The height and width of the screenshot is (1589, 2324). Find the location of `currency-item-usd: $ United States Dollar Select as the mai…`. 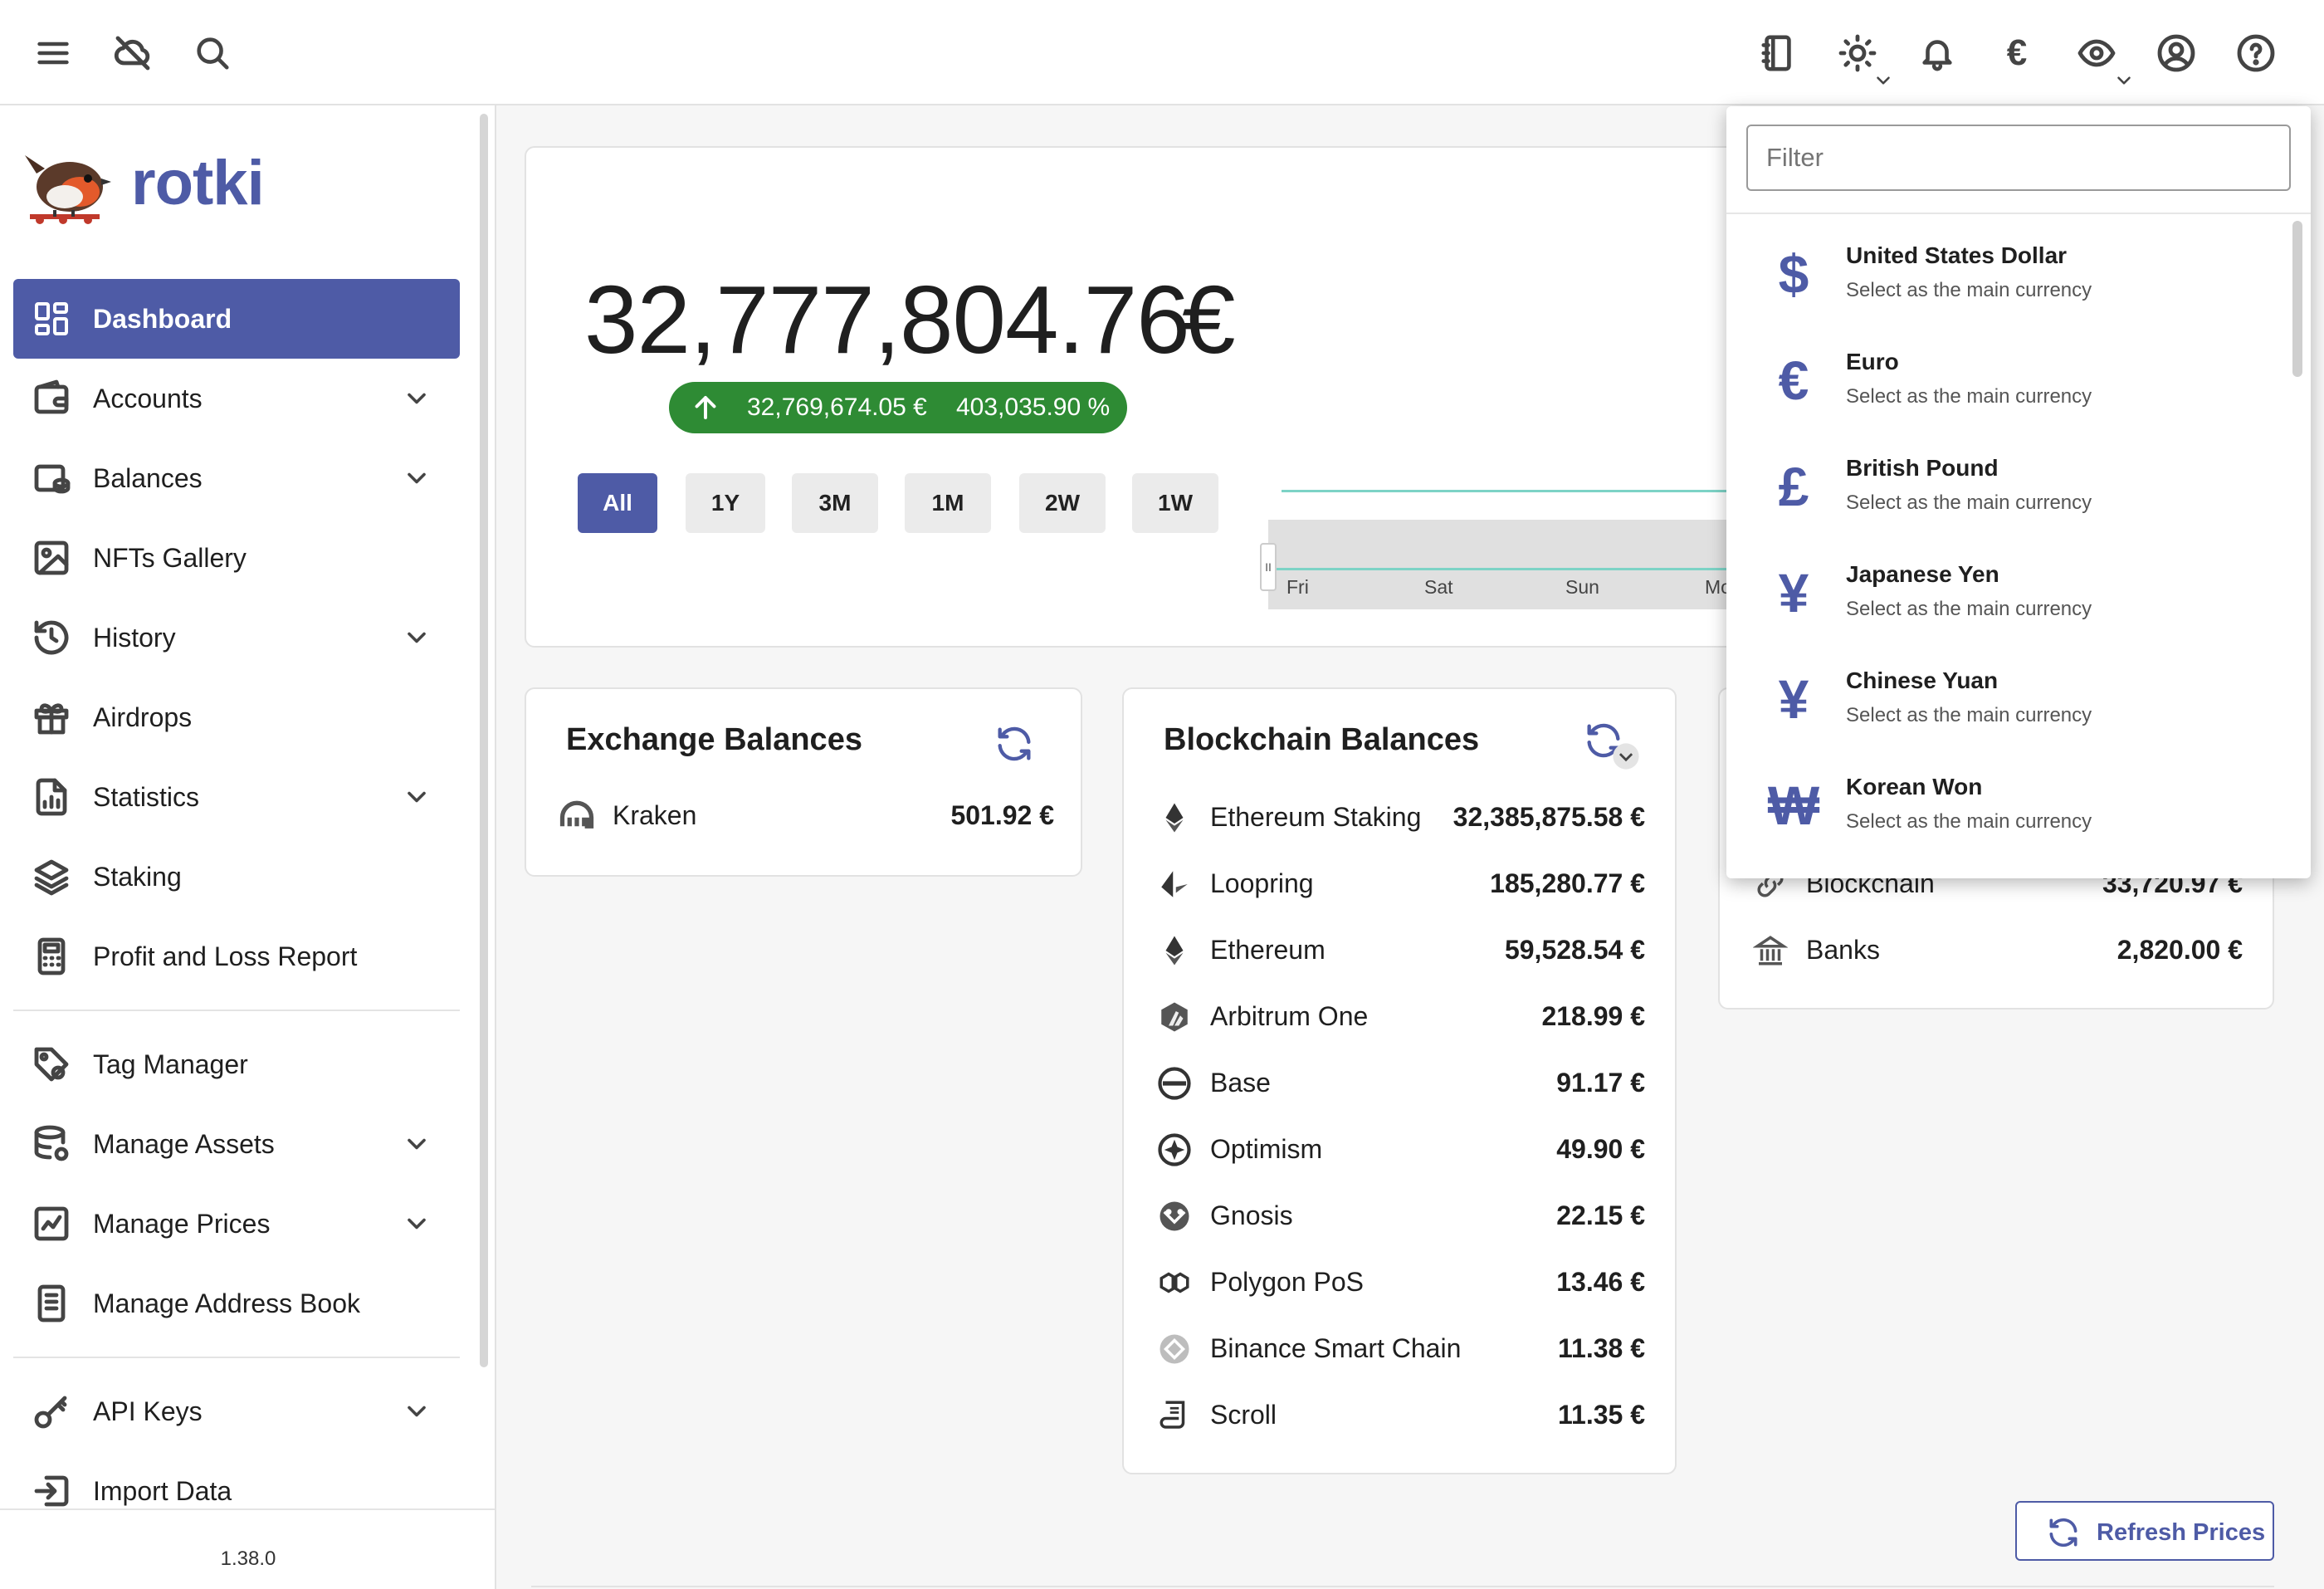

currency-item-usd: $ United States Dollar Select as the mai… is located at coordinates (2009, 274).